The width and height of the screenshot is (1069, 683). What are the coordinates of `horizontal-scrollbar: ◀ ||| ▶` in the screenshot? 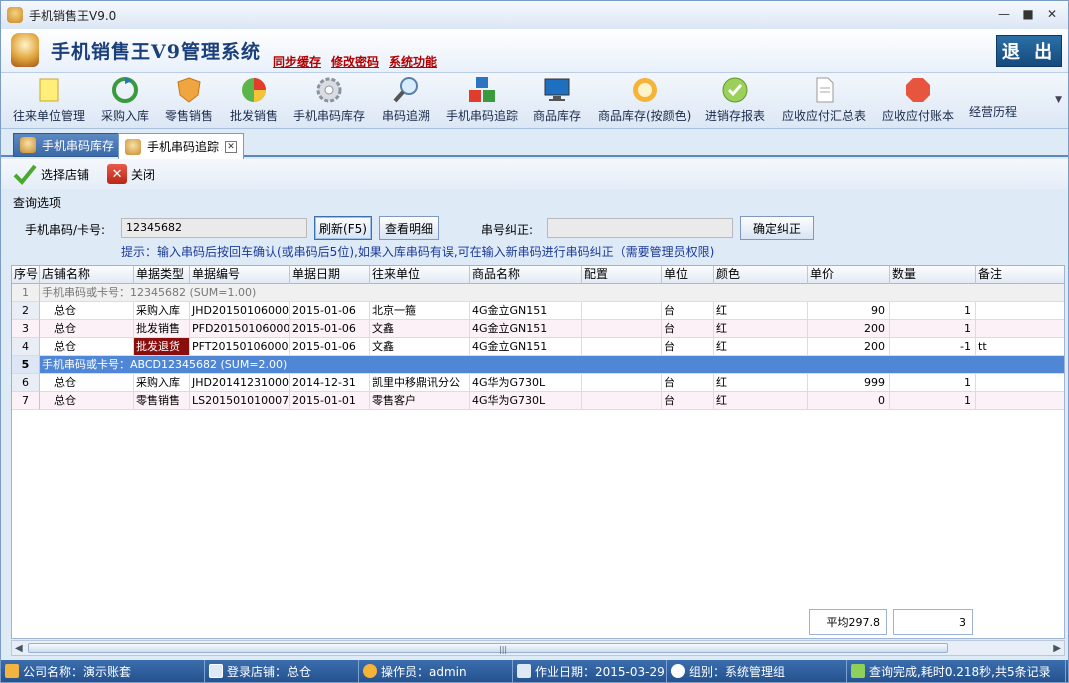 It's located at (538, 648).